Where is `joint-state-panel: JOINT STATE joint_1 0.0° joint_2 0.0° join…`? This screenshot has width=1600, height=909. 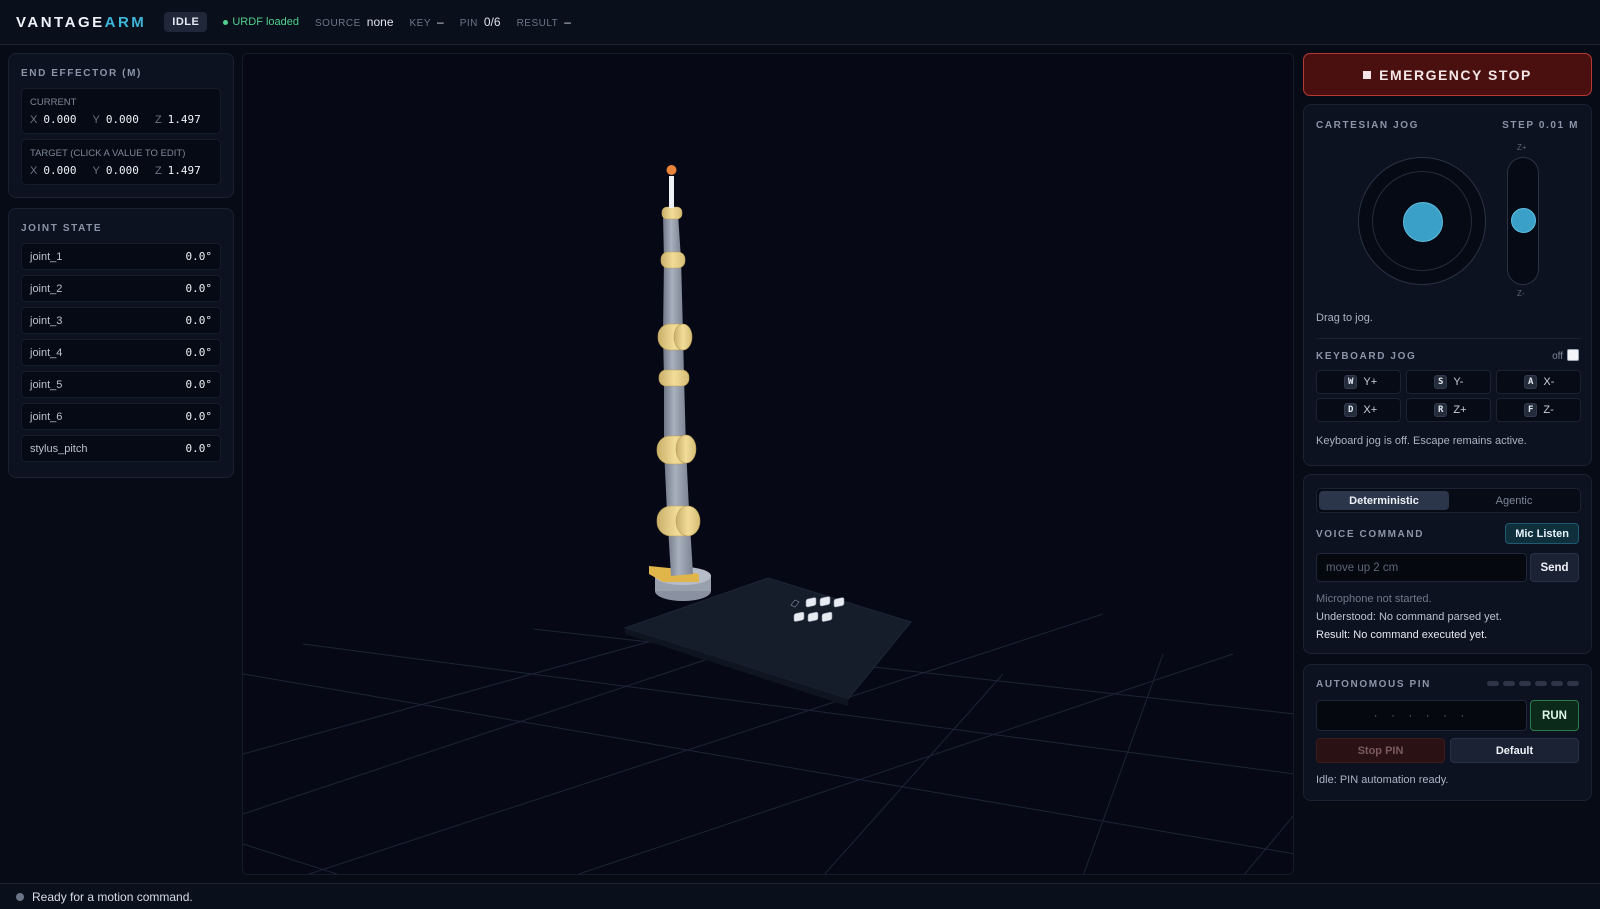 joint-state-panel: JOINT STATE joint_1 0.0° joint_2 0.0° join… is located at coordinates (121, 343).